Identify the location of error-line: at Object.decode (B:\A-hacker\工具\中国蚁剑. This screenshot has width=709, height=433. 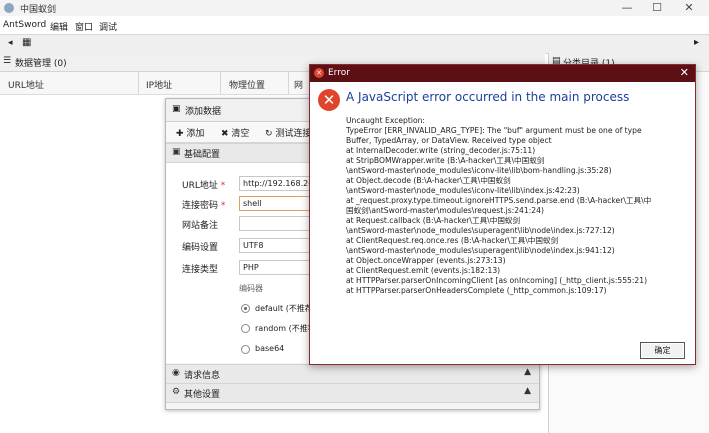
(428, 180).